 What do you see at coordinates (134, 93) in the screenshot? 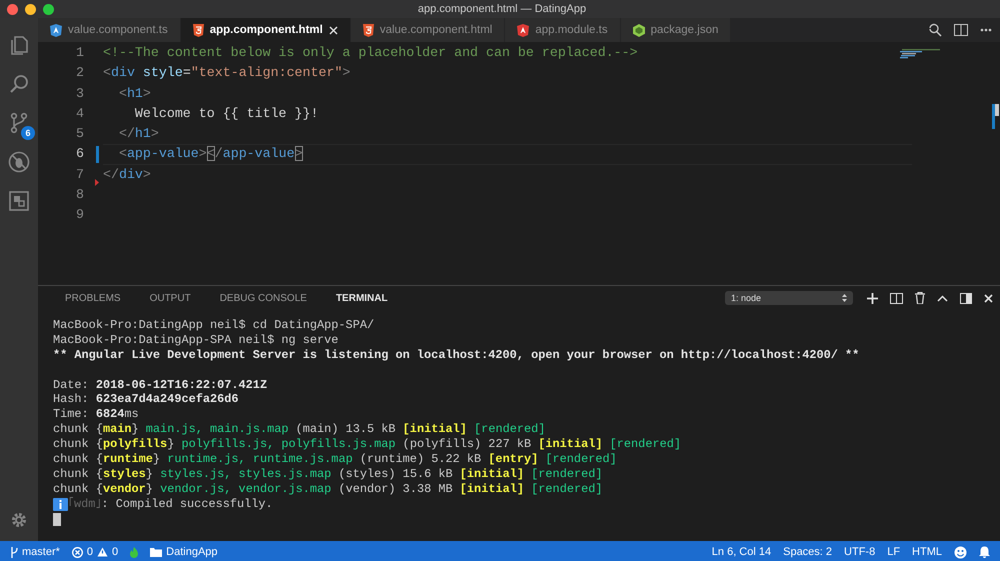
I see `code-line: <h1>` at bounding box center [134, 93].